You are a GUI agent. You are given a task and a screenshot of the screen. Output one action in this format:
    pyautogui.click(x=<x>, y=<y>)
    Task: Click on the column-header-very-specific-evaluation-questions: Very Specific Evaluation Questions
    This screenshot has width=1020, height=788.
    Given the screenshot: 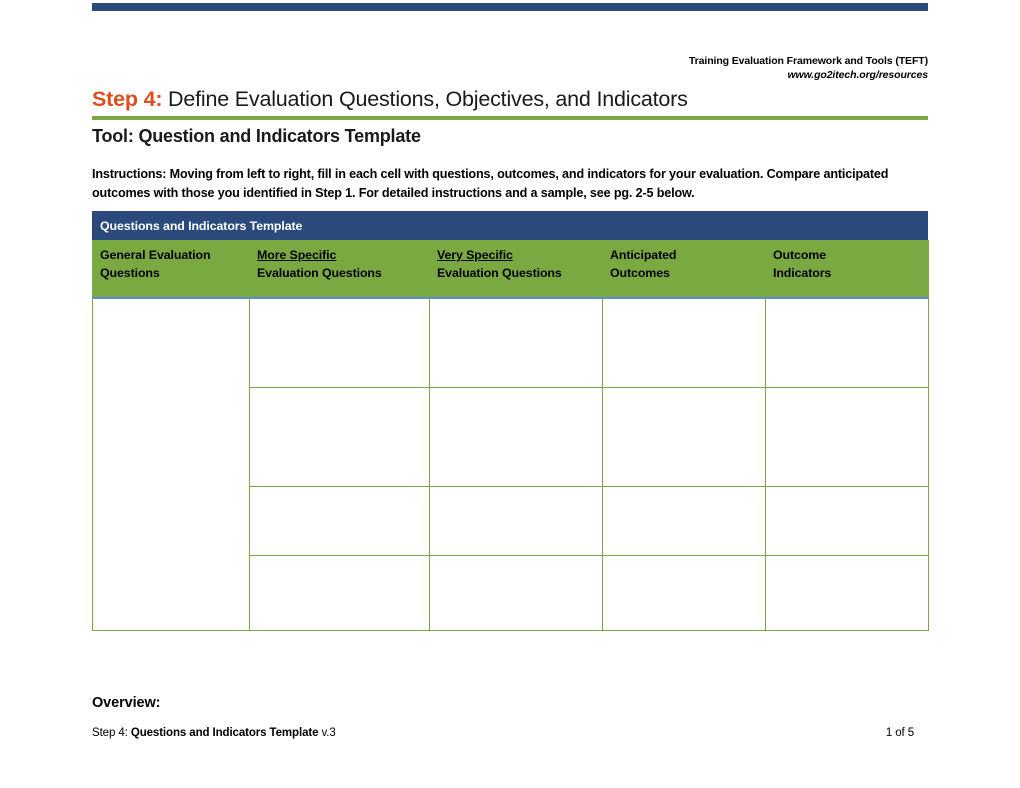 What is the action you would take?
    pyautogui.click(x=516, y=269)
    